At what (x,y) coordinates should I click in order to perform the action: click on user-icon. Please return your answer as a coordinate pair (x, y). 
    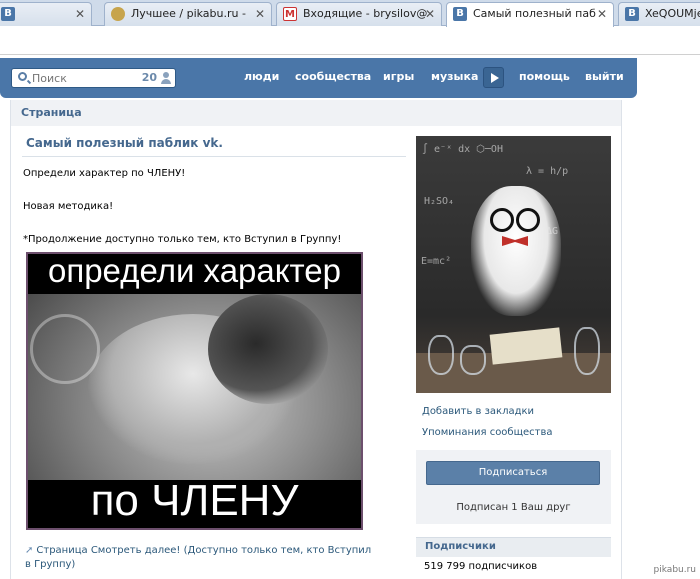
    Looking at the image, I should click on (166, 78).